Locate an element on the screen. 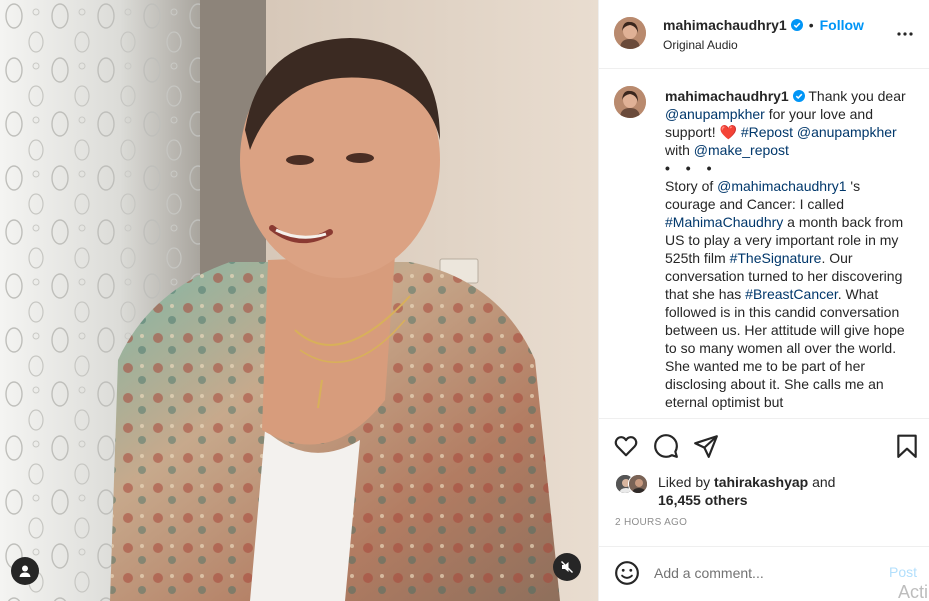  bookmark-icon is located at coordinates (907, 446).